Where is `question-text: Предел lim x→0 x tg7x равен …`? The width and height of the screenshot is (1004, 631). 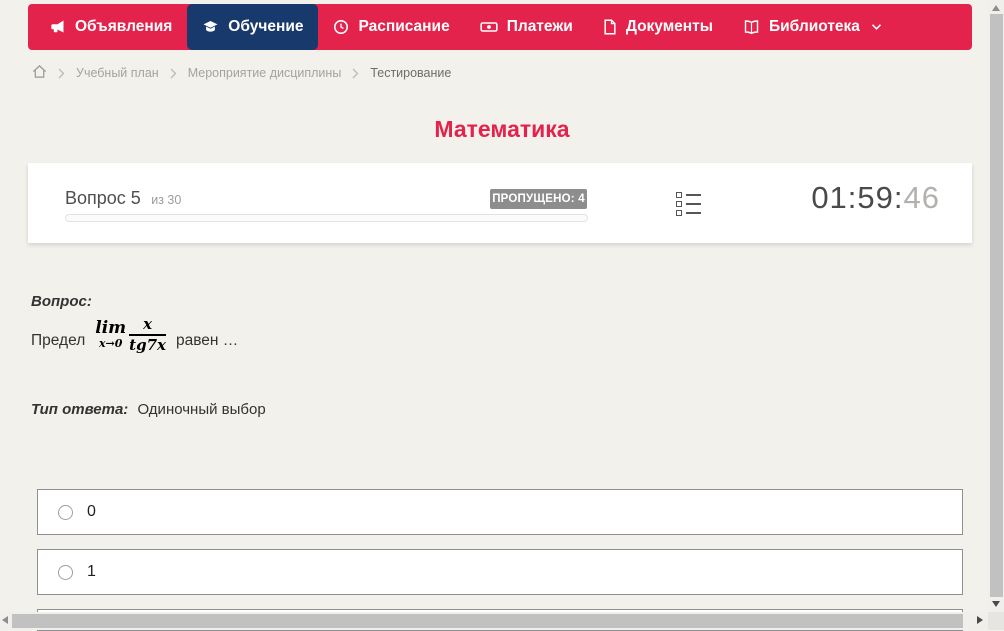
question-text: Предел lim x→0 x tg7x равен … is located at coordinates (135, 333).